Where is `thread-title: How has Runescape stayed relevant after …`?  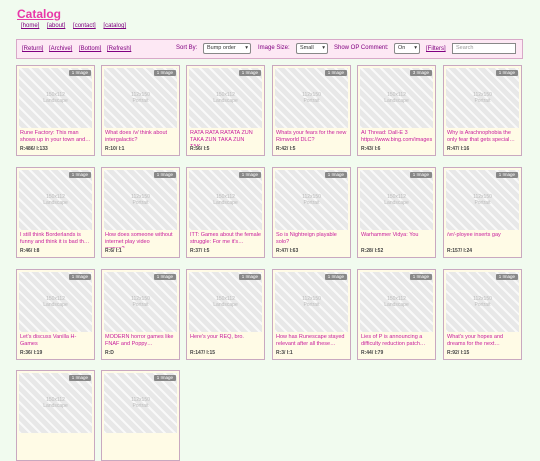 thread-title: How has Runescape stayed relevant after … is located at coordinates (311, 342).